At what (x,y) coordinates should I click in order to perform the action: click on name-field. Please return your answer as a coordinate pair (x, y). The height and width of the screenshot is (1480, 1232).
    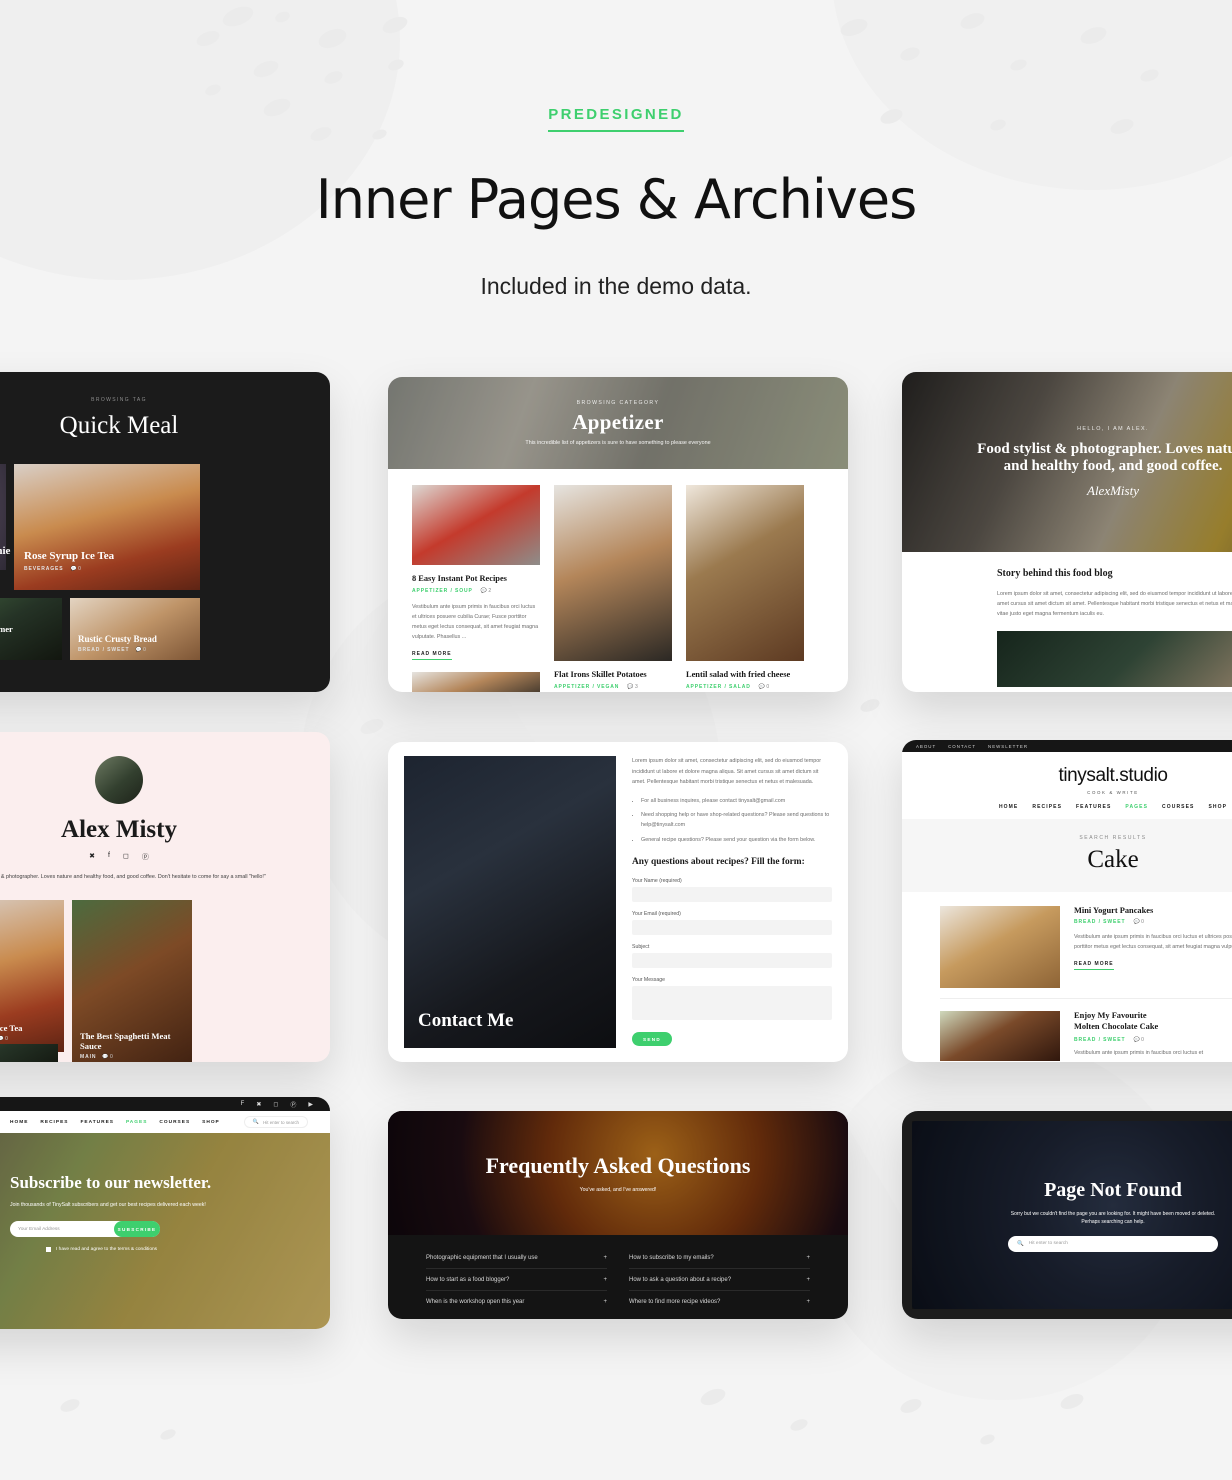
    Looking at the image, I should click on (732, 895).